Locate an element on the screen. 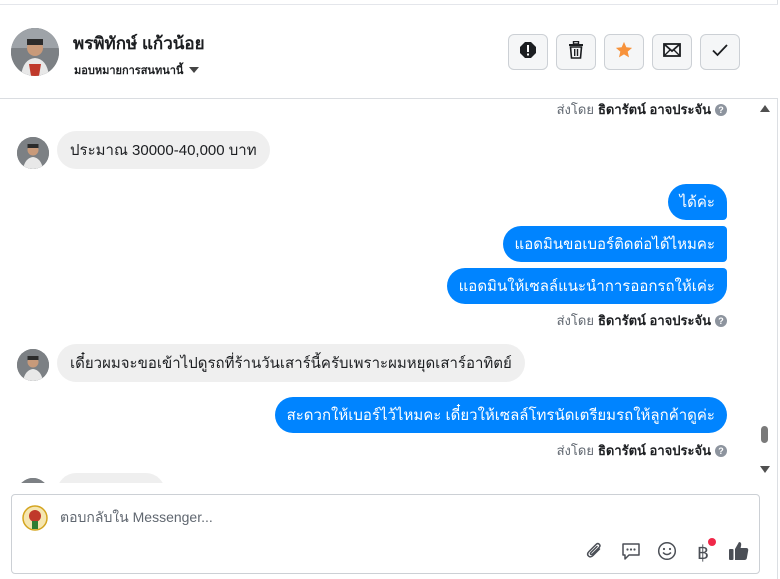 This screenshot has width=780, height=579. notification-dot is located at coordinates (712, 542).